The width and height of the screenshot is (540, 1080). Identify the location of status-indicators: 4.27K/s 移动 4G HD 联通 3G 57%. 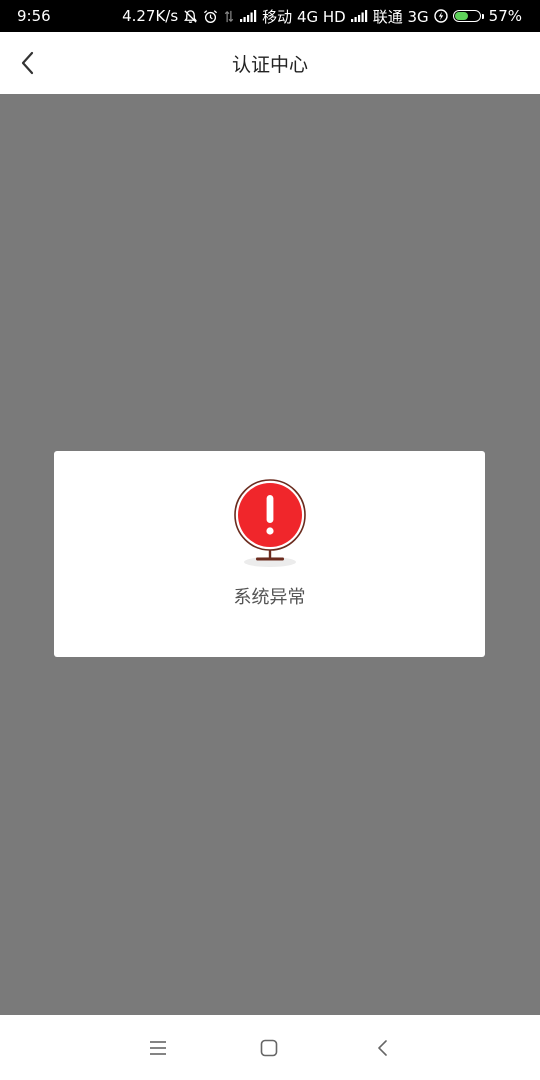
(322, 16).